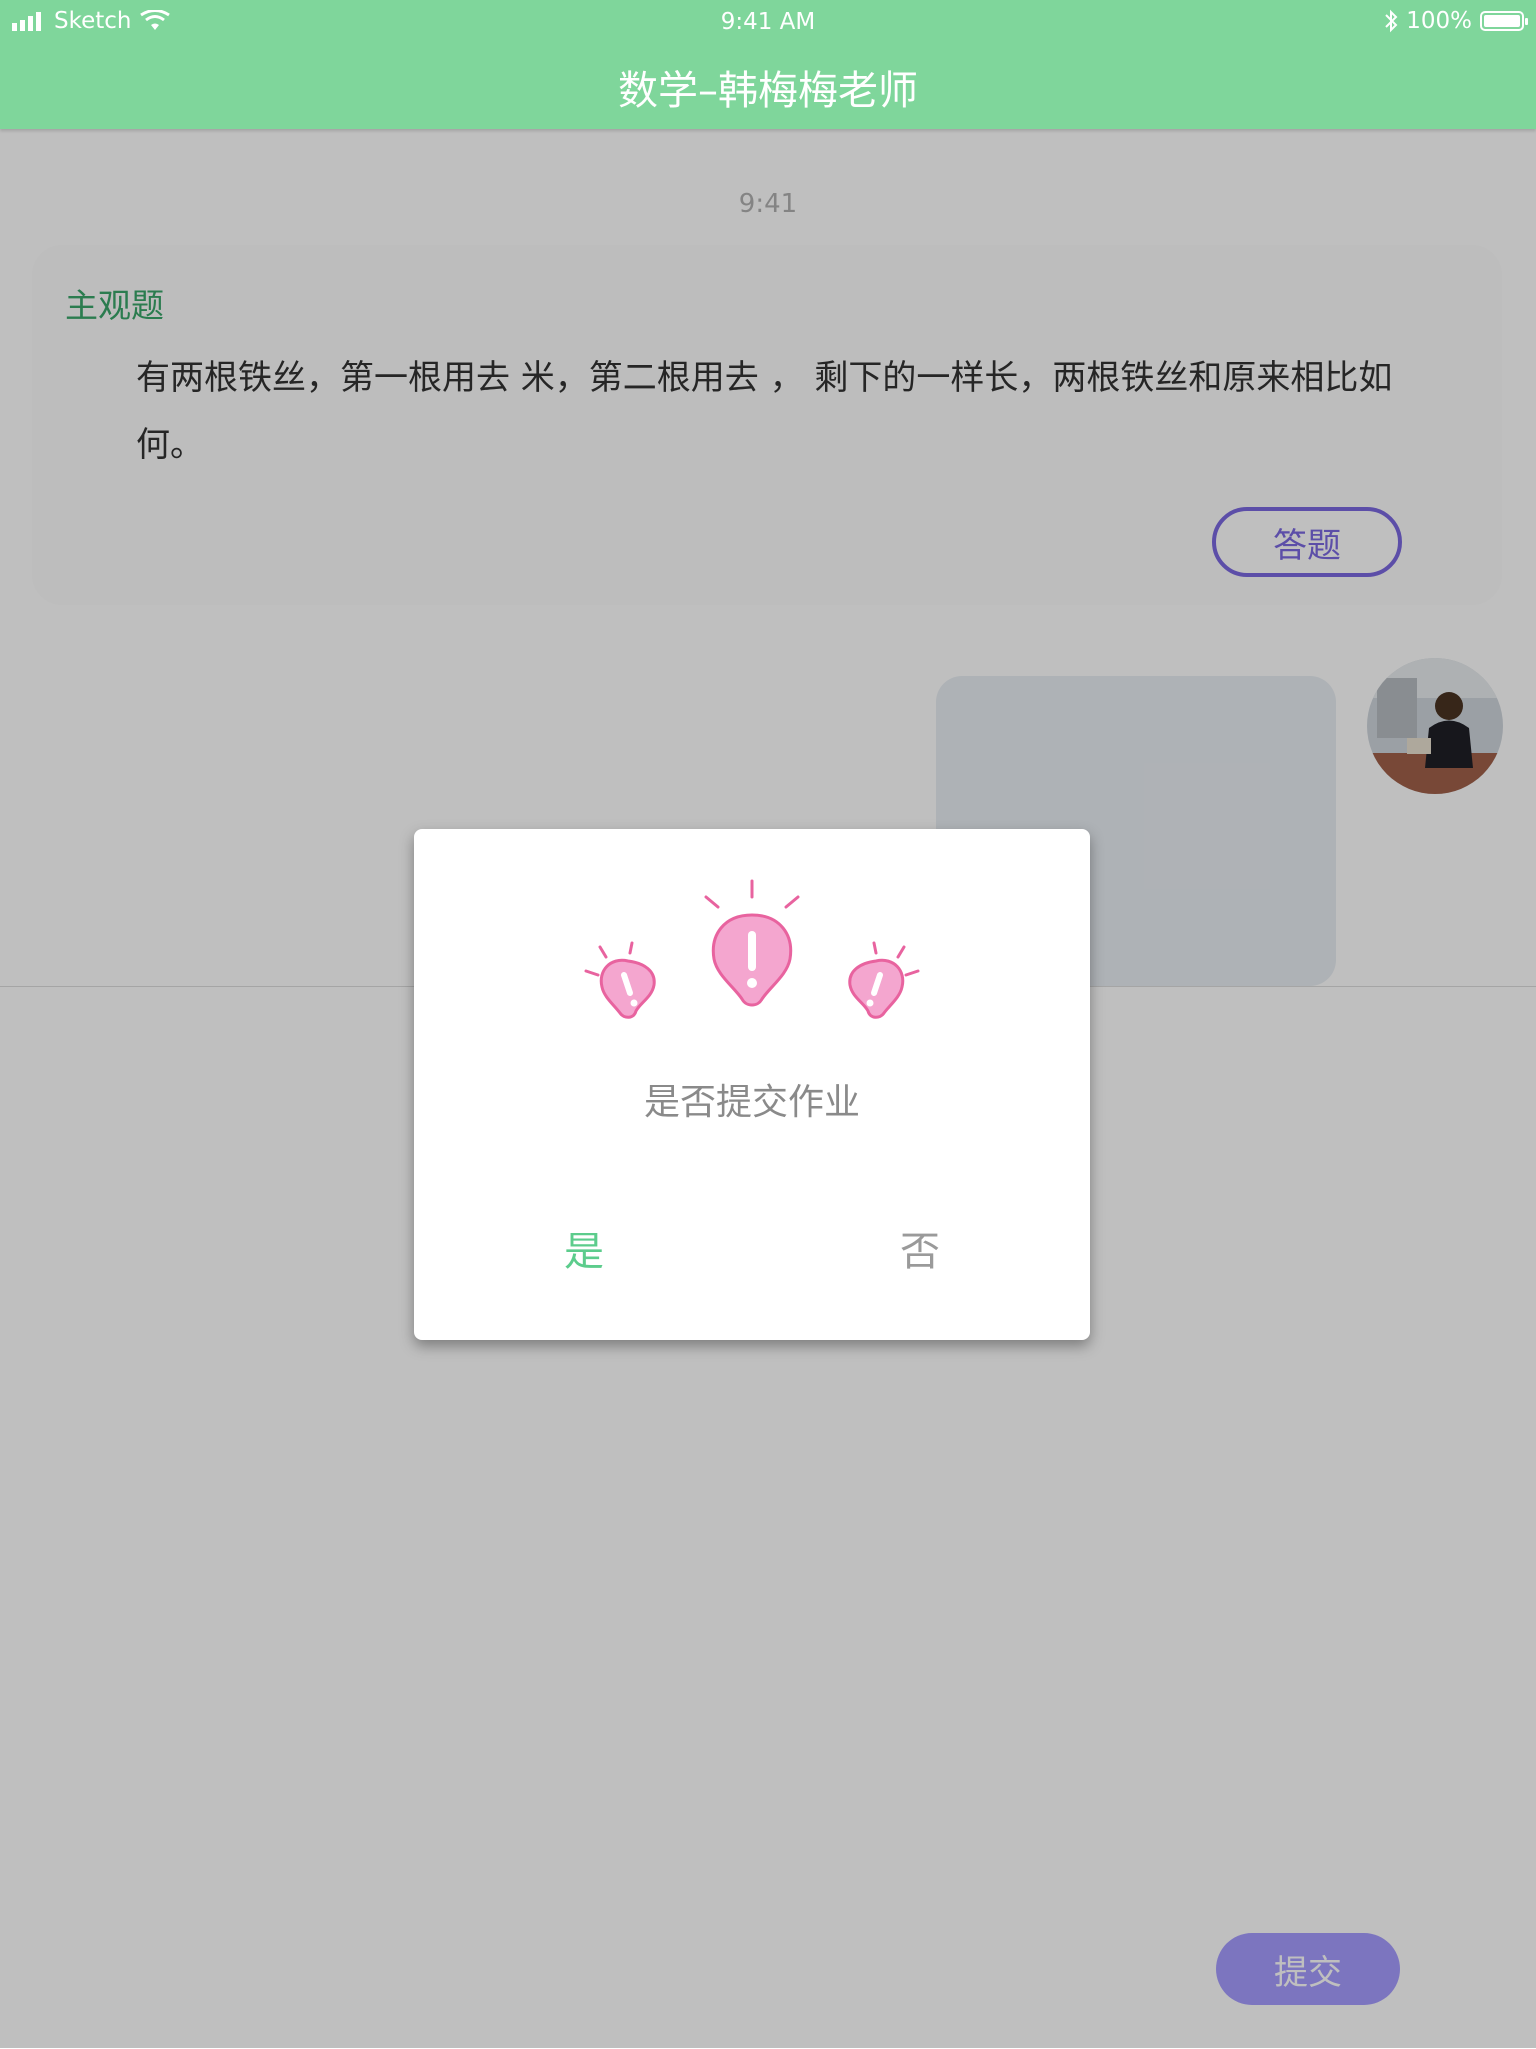  What do you see at coordinates (584, 1248) in the screenshot?
I see `confirm-yes-button: 是` at bounding box center [584, 1248].